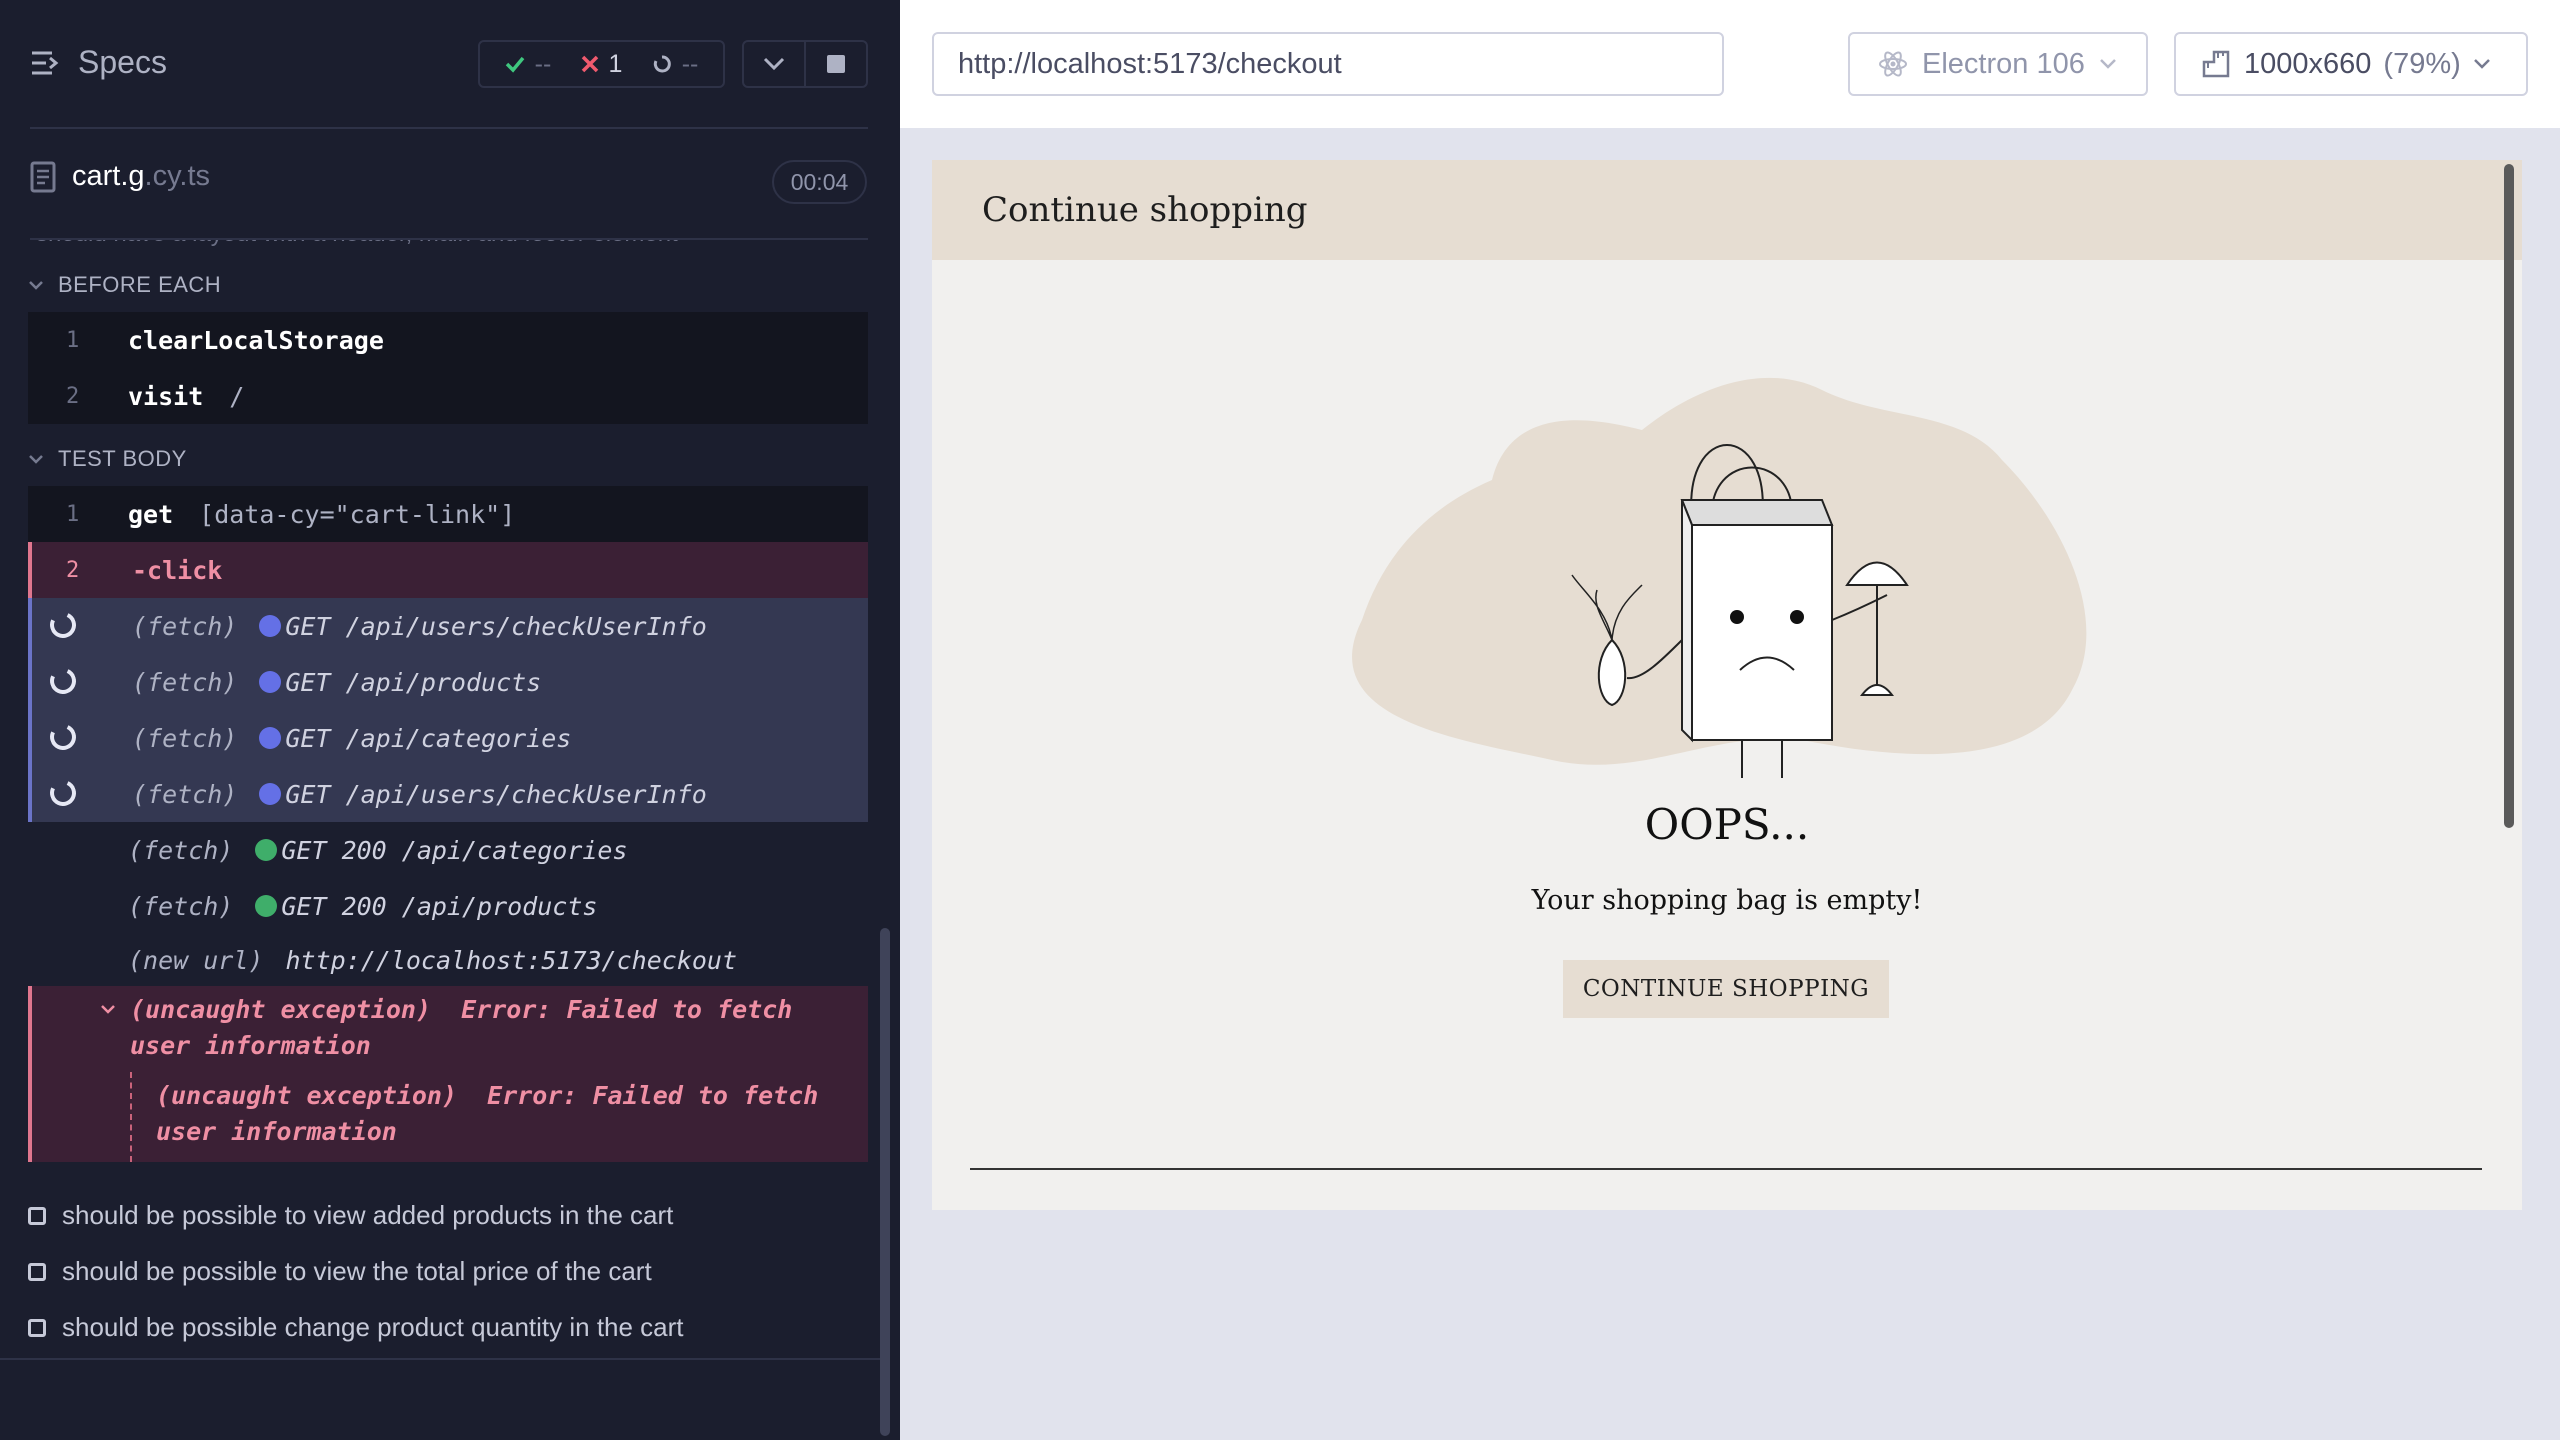 This screenshot has height=1440, width=2560. I want to click on url-bar: http://localhost:5173/checkout, so click(1328, 64).